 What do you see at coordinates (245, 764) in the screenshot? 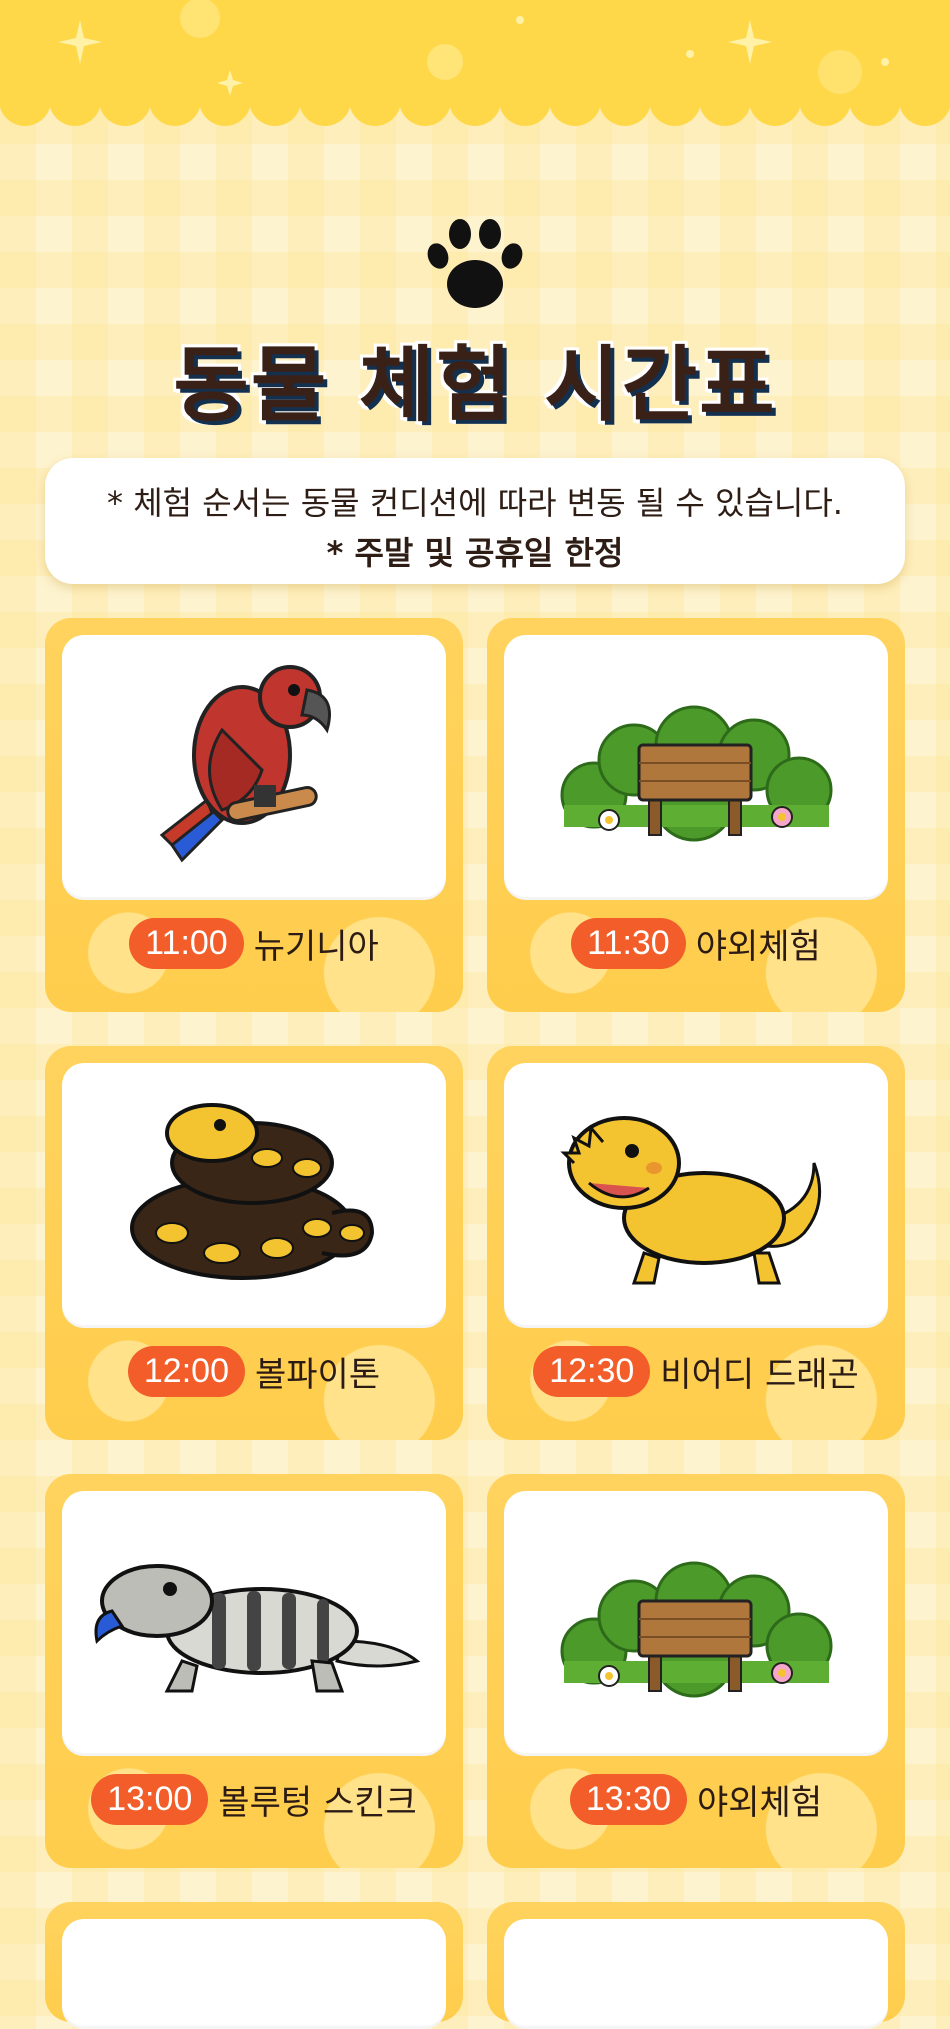
I see `parrot-icon` at bounding box center [245, 764].